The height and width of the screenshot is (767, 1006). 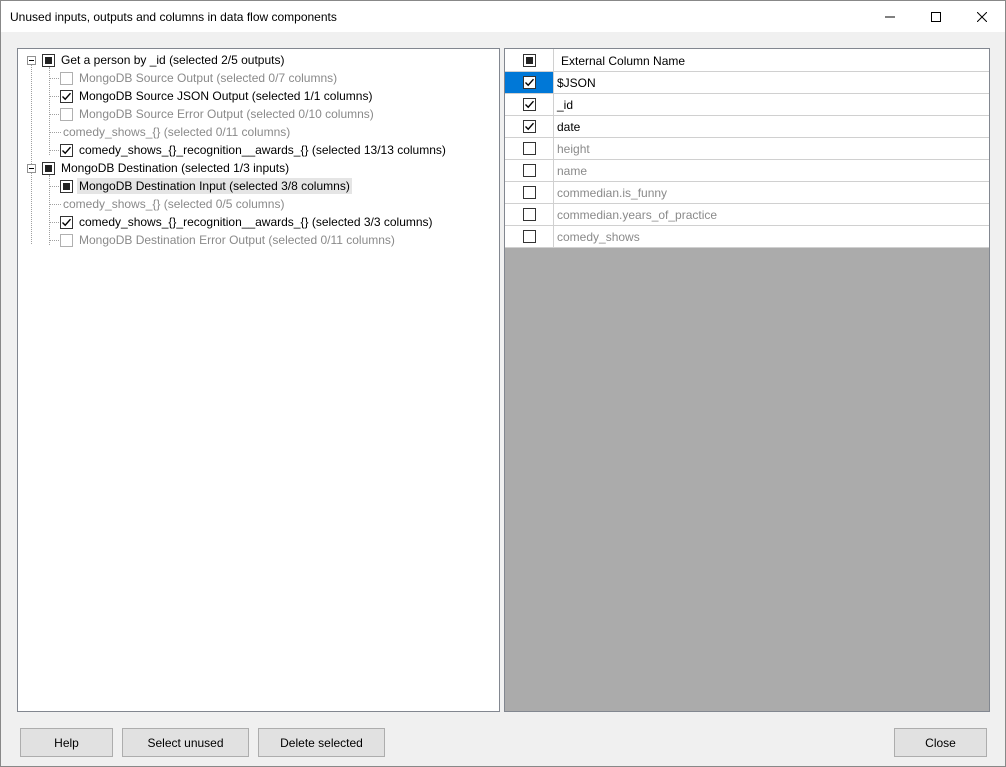 I want to click on tree-node-output: comedy_shows_{} (selected 0/5 columns), so click(x=173, y=204).